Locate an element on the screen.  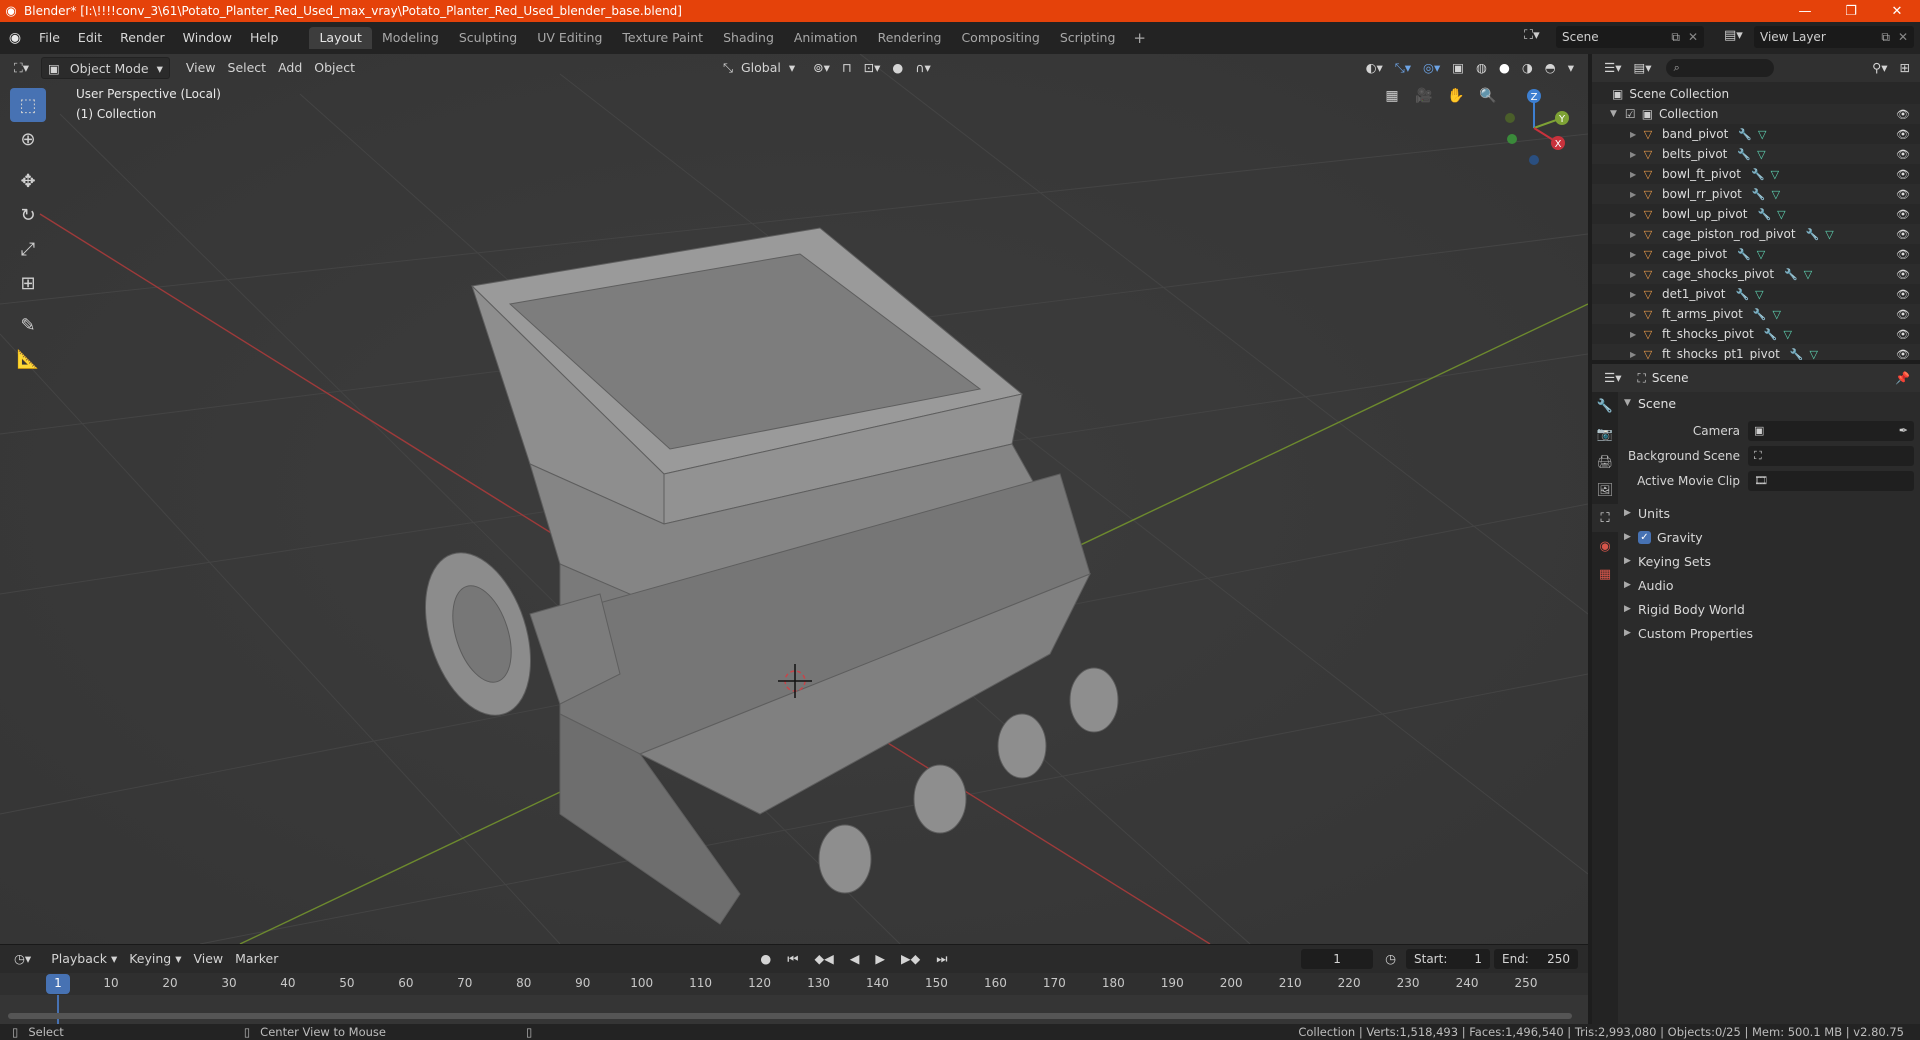
scene-close-icon: ✕ is located at coordinates (1693, 37).